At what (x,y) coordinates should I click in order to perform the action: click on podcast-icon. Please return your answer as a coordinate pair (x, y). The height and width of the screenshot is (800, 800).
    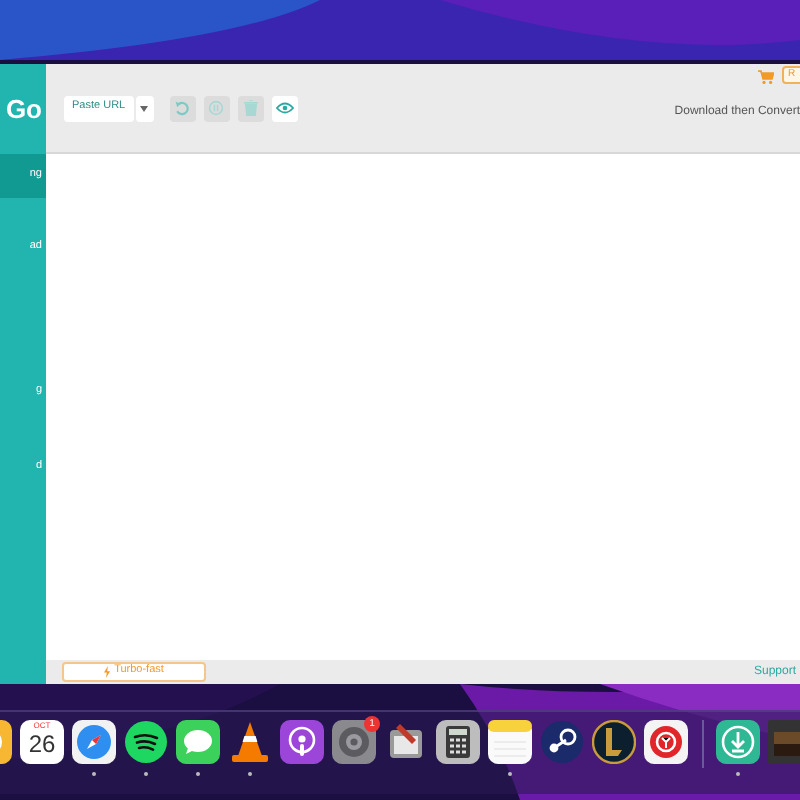
    Looking at the image, I should click on (302, 742).